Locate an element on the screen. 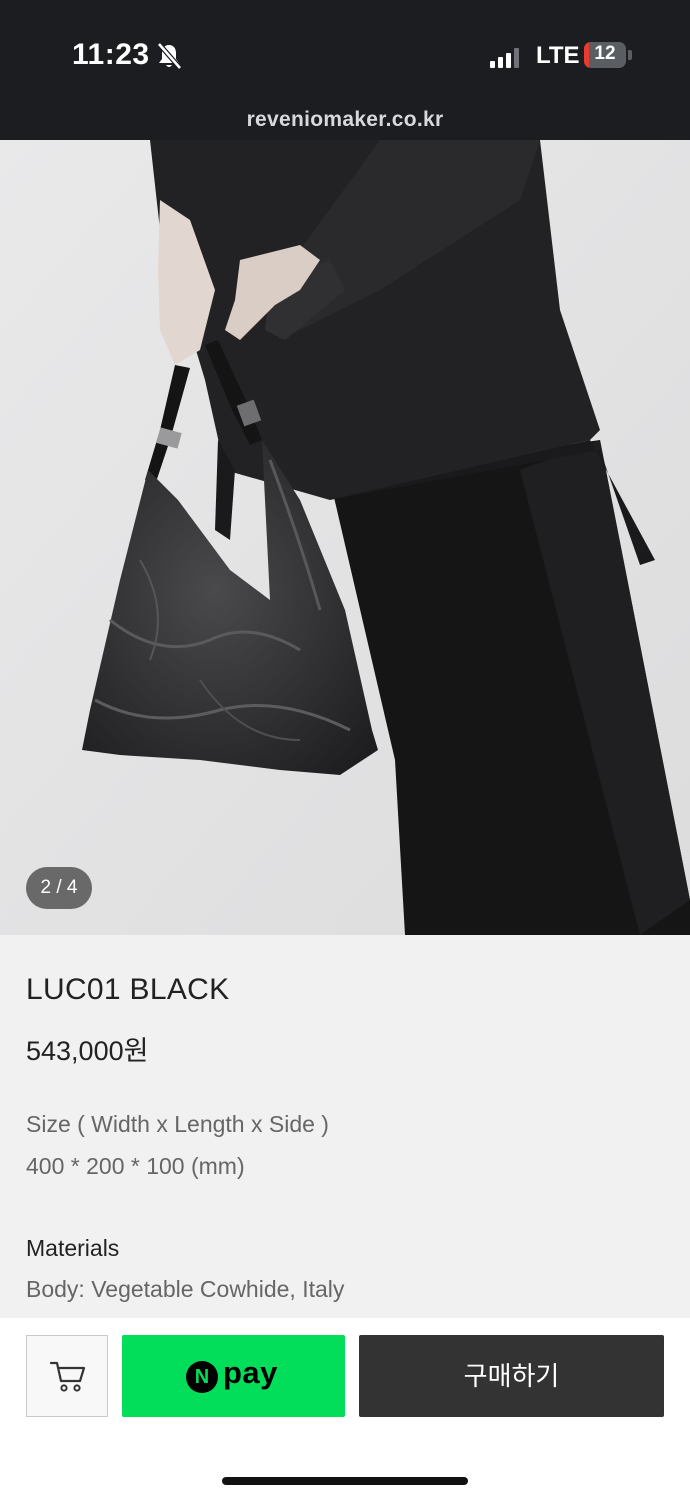 The height and width of the screenshot is (1500, 690). bell-slash-icon is located at coordinates (169, 56).